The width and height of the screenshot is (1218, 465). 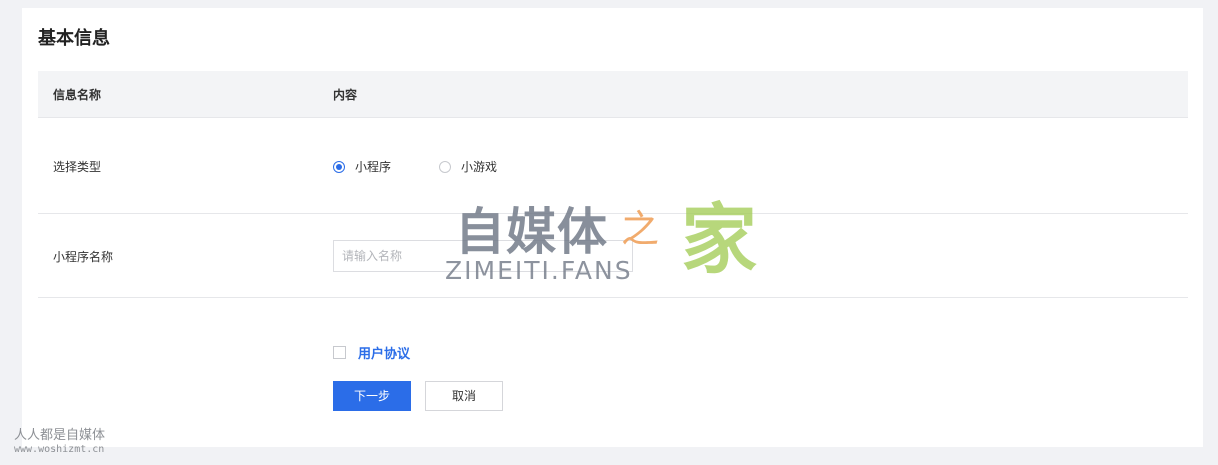 What do you see at coordinates (77, 167) in the screenshot?
I see `type-label: 选择类型` at bounding box center [77, 167].